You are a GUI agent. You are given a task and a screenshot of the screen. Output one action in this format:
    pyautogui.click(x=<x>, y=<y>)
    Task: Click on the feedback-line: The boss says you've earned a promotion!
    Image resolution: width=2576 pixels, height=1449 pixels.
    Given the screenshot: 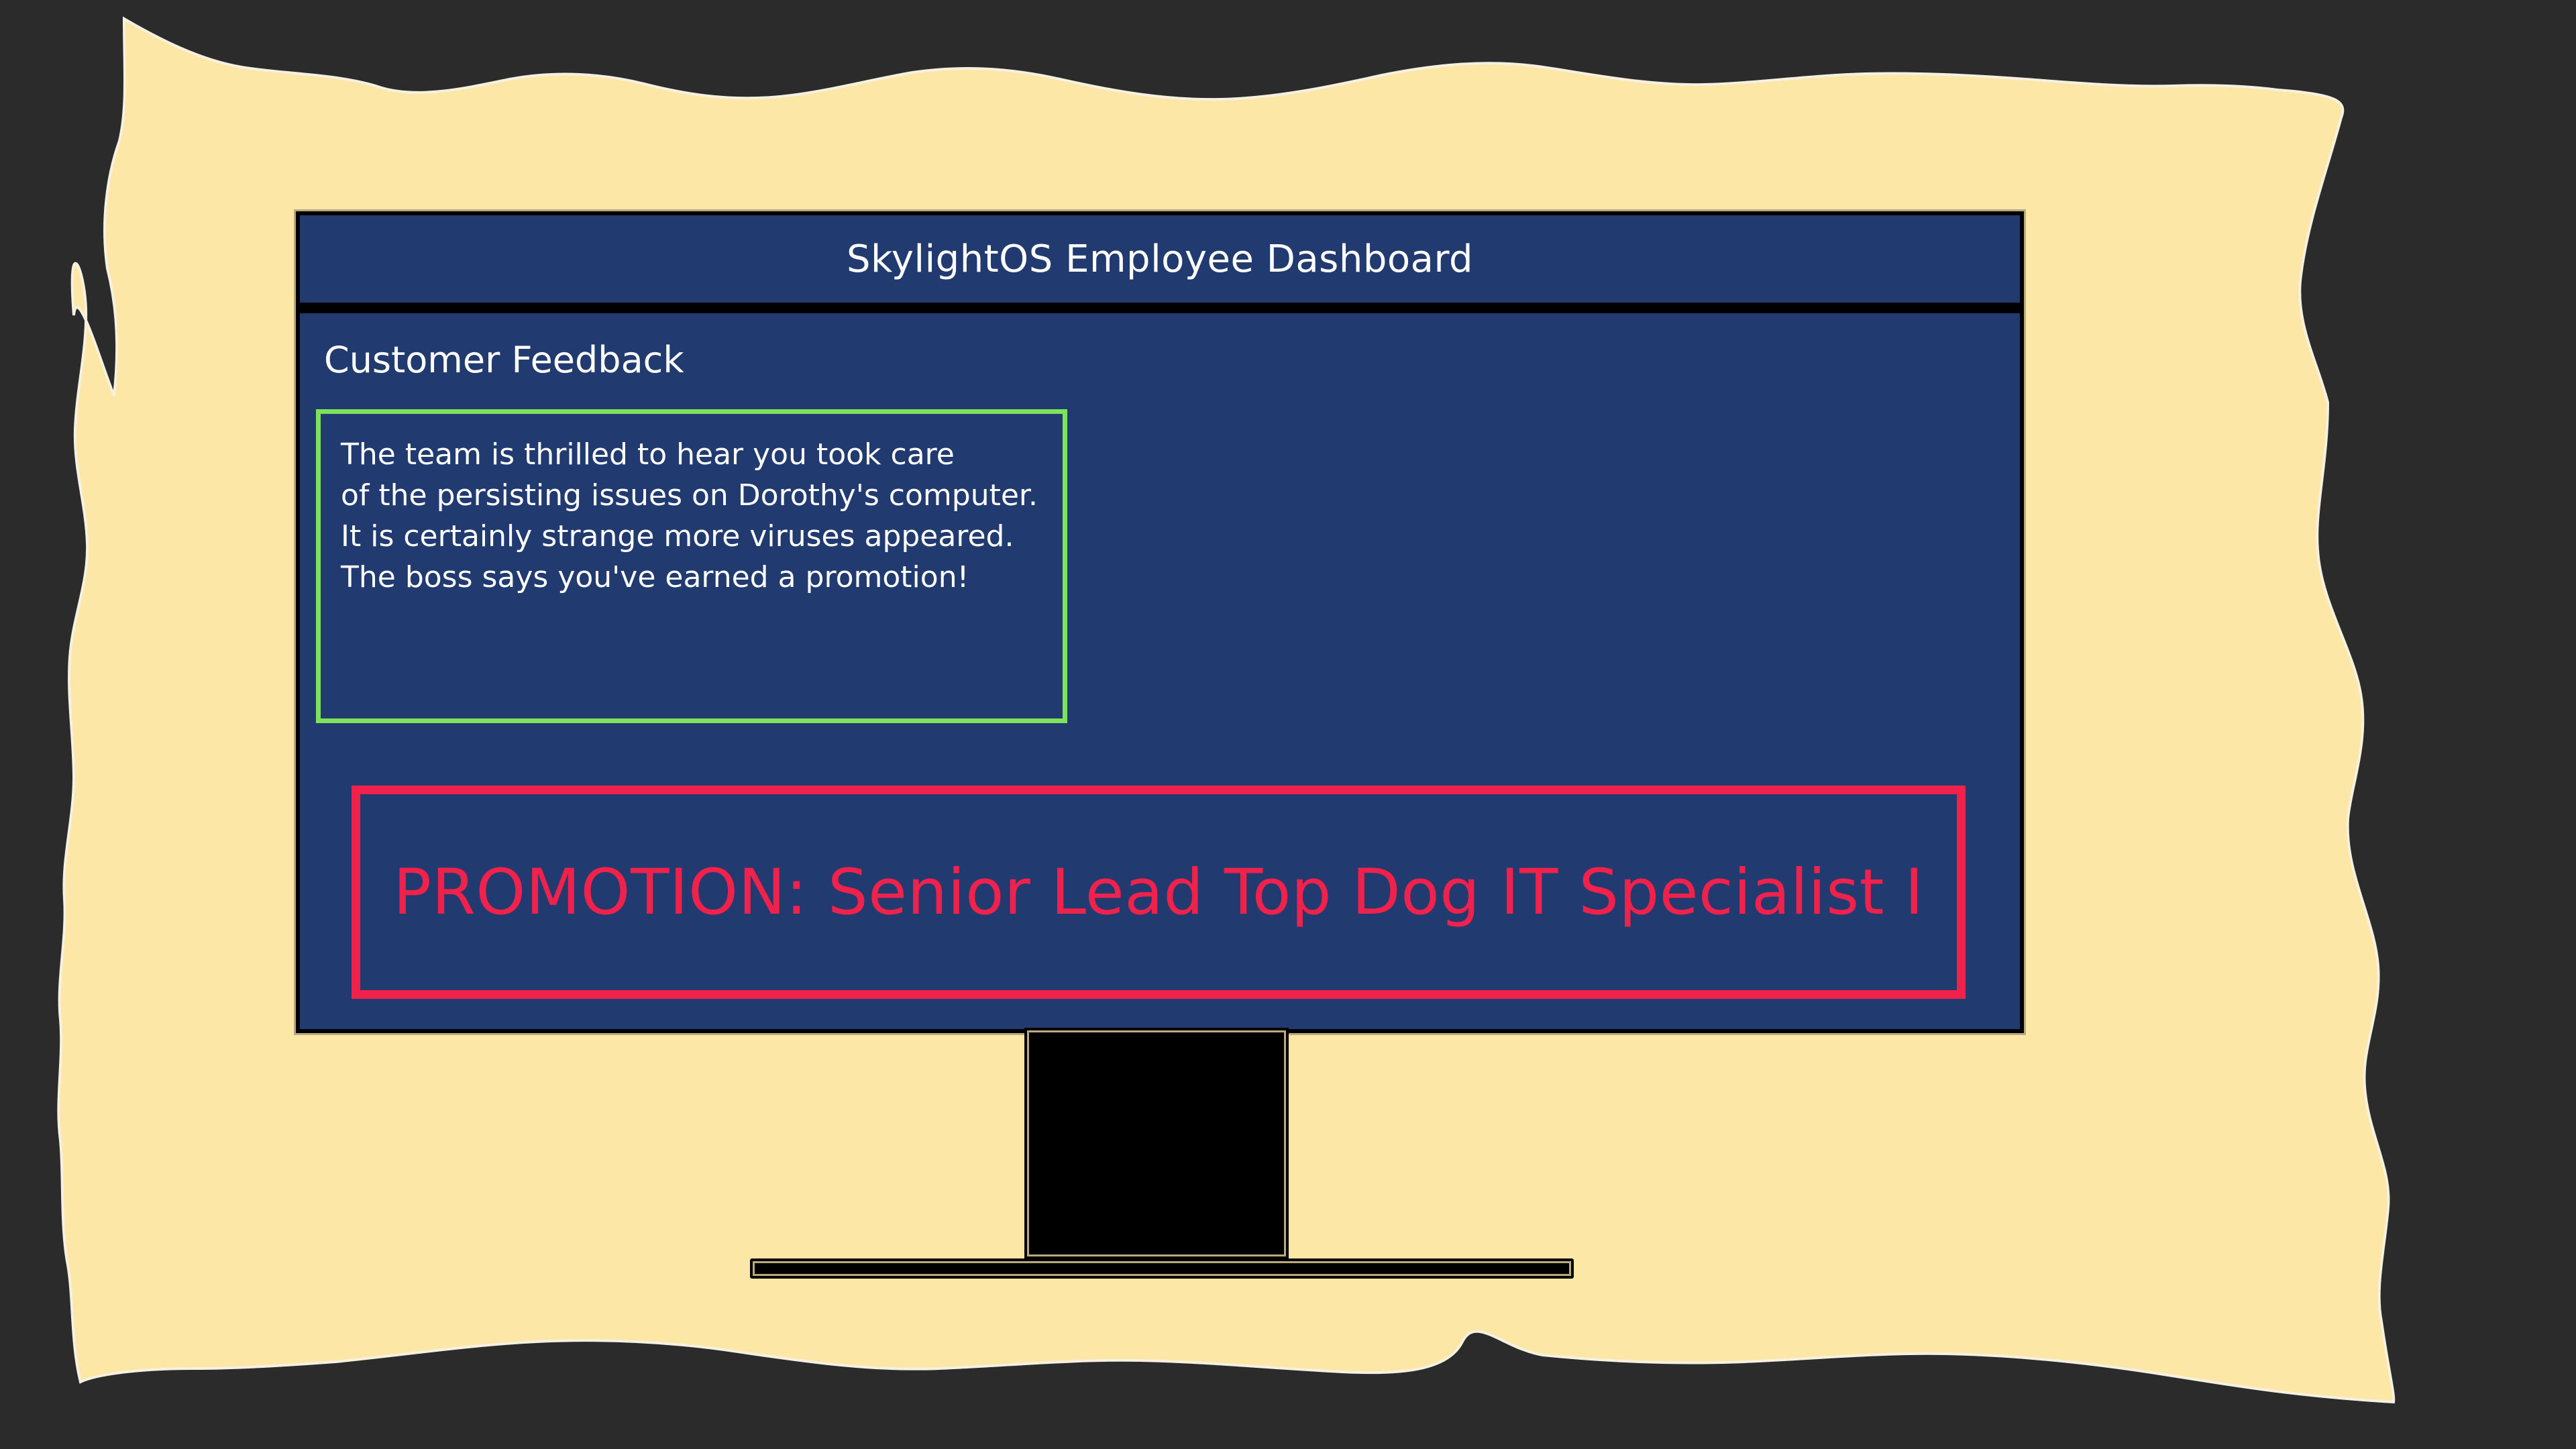 What is the action you would take?
    pyautogui.click(x=655, y=577)
    